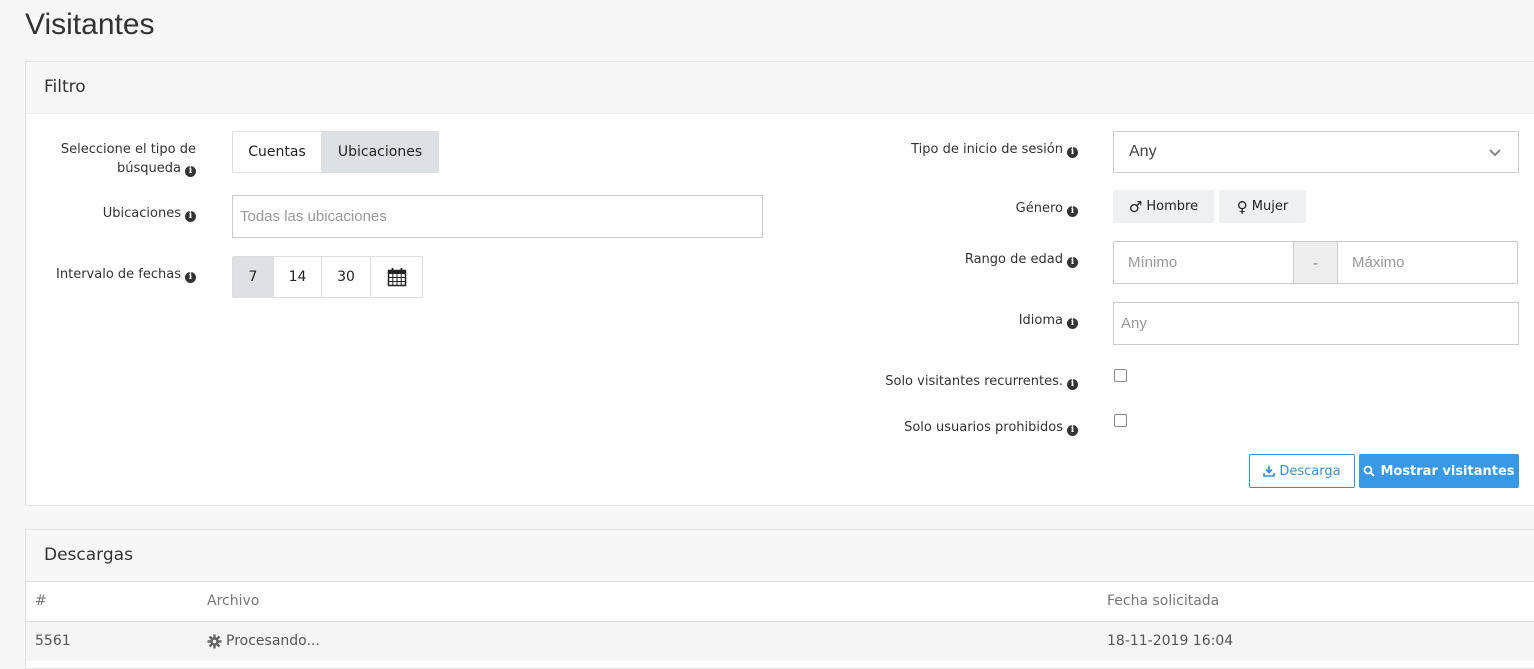  What do you see at coordinates (1120, 375) in the screenshot?
I see `recurring-only-checkbox` at bounding box center [1120, 375].